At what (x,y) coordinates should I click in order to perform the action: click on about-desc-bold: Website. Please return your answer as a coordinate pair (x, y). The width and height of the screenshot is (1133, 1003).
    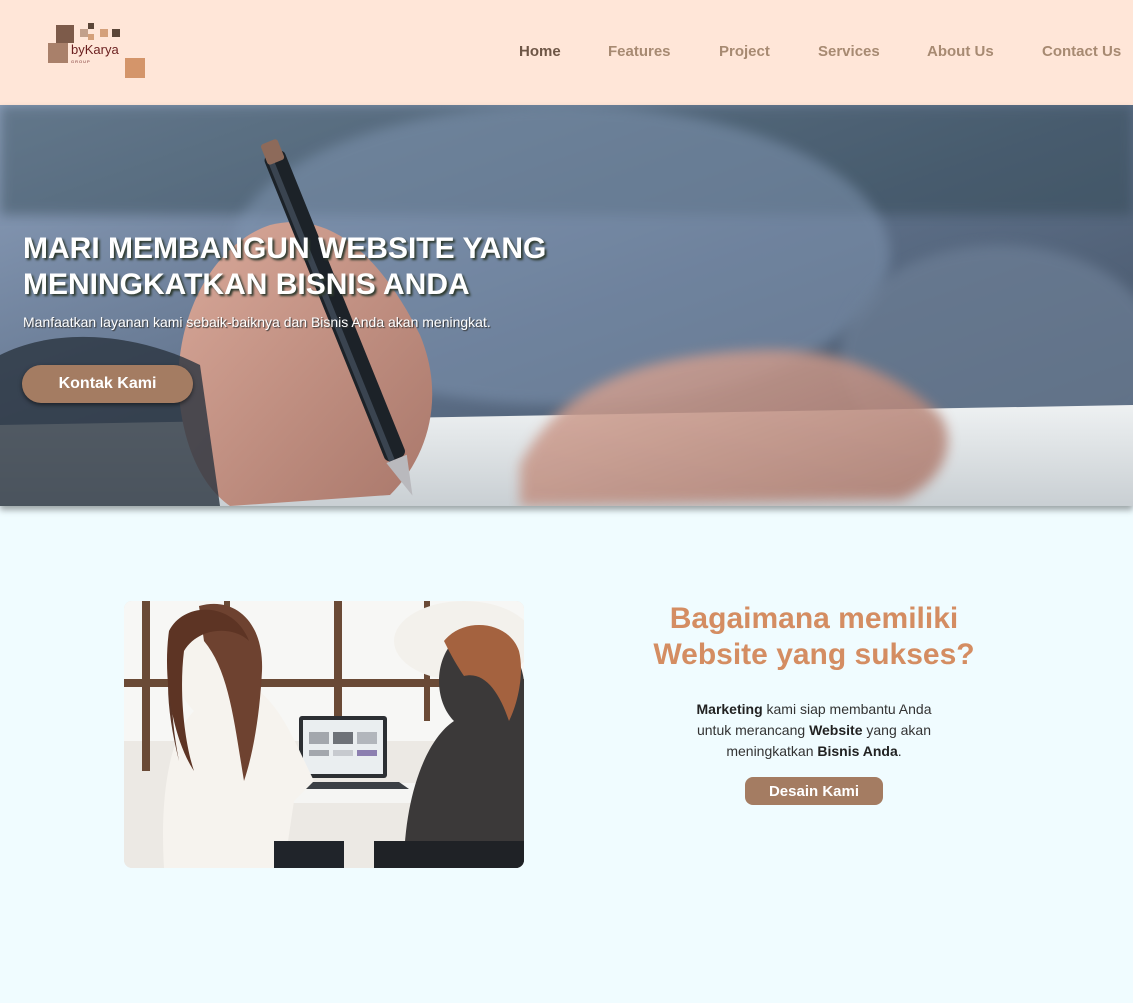
    Looking at the image, I should click on (836, 730).